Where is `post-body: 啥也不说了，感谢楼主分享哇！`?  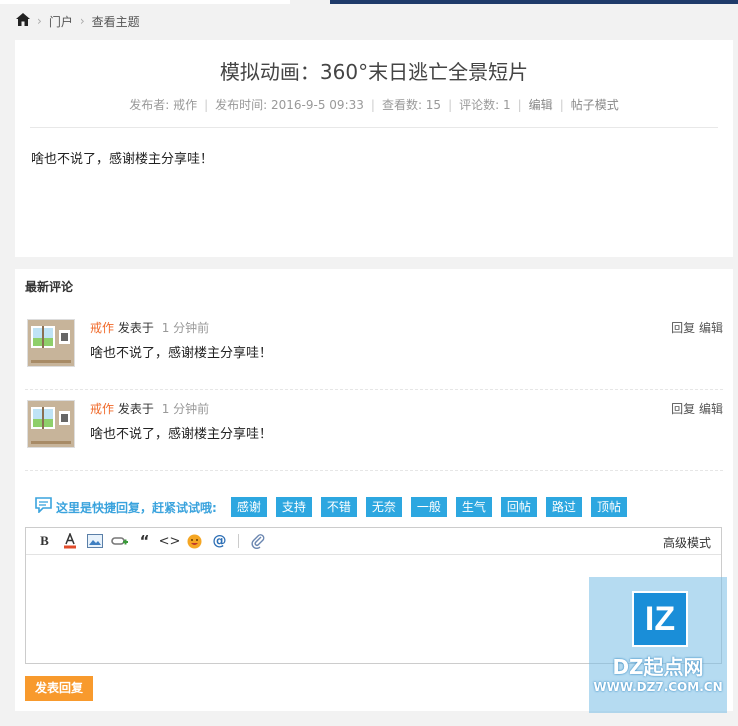
post-body: 啥也不说了，感谢楼主分享哇！ is located at coordinates (122, 159).